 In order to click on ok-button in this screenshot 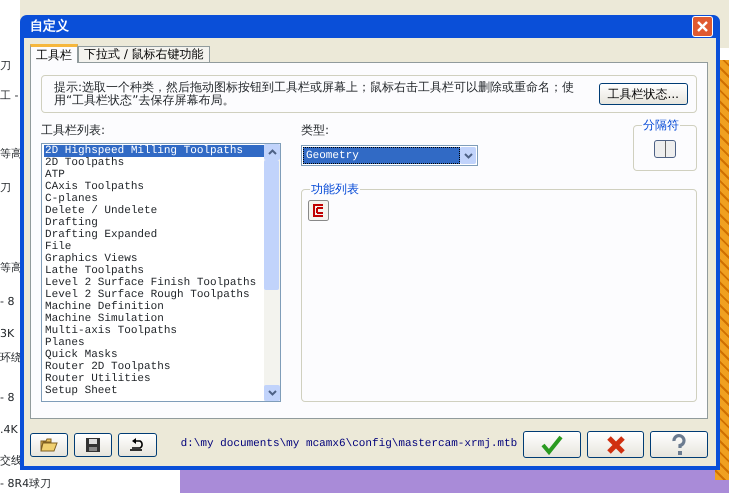, I will do `click(552, 444)`.